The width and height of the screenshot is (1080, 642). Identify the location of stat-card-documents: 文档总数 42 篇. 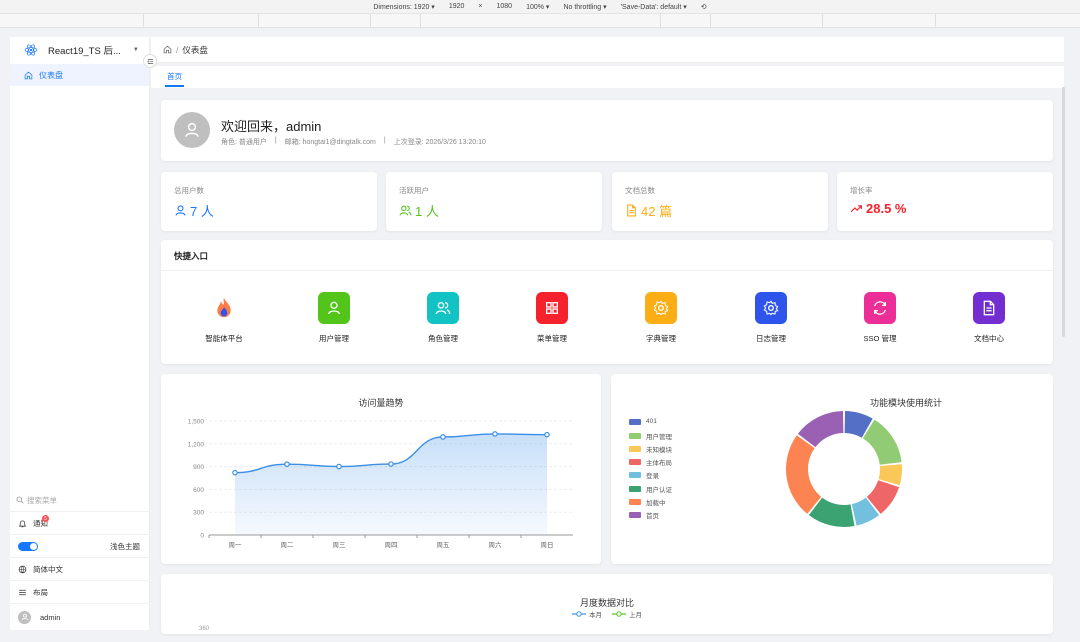
(720, 201).